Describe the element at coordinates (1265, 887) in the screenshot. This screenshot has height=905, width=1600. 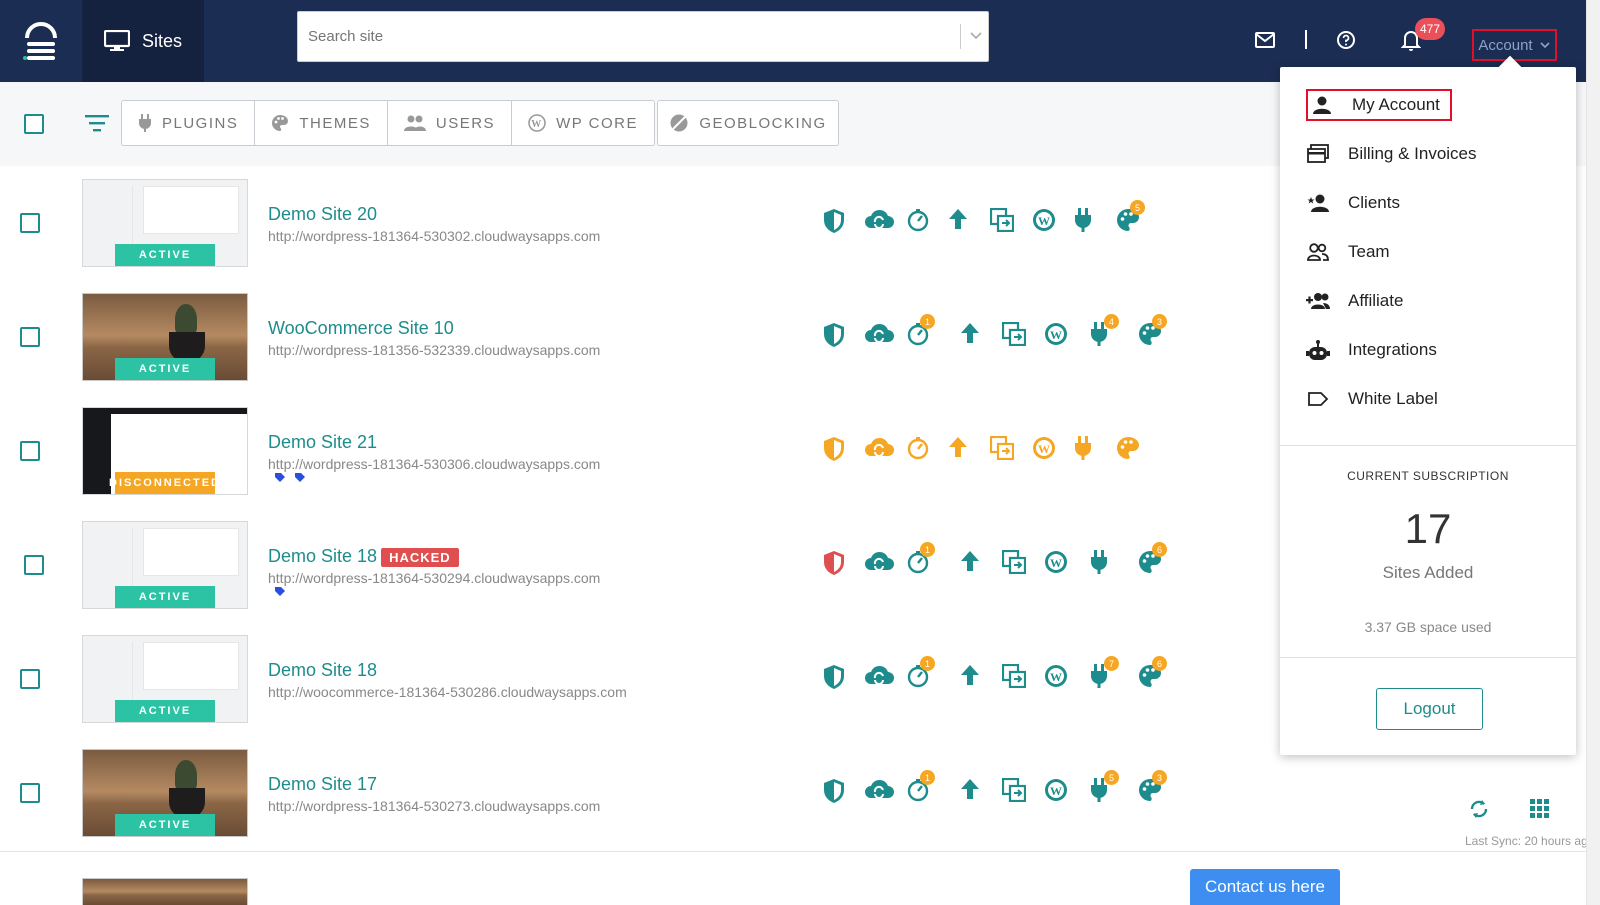
I see `contact-us-button: Contact us here` at that location.